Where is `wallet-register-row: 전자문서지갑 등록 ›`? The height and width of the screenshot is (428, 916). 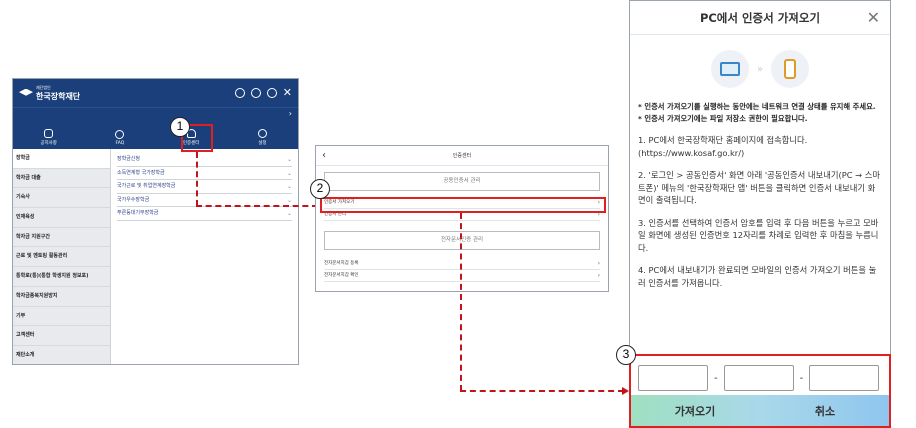
wallet-register-row: 전자문서지갑 등록 › is located at coordinates (462, 264).